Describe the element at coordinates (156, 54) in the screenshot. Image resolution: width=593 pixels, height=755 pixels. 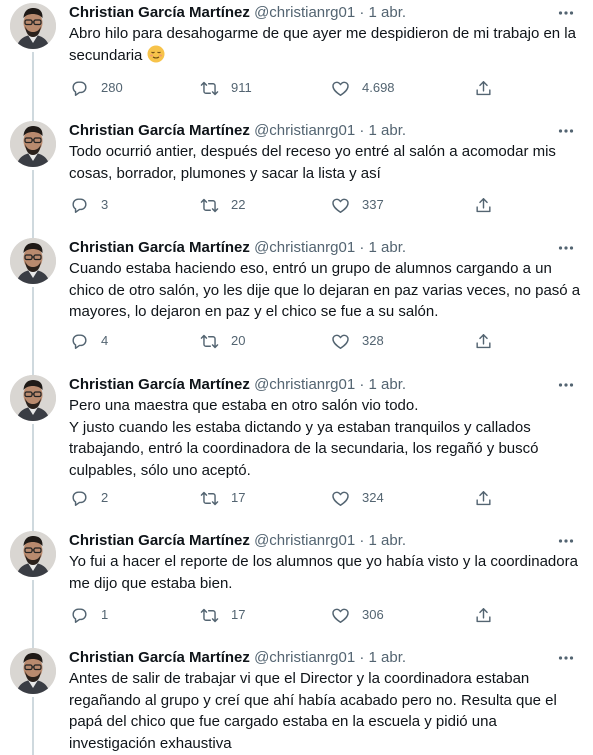
I see `relieved-face-emoji` at that location.